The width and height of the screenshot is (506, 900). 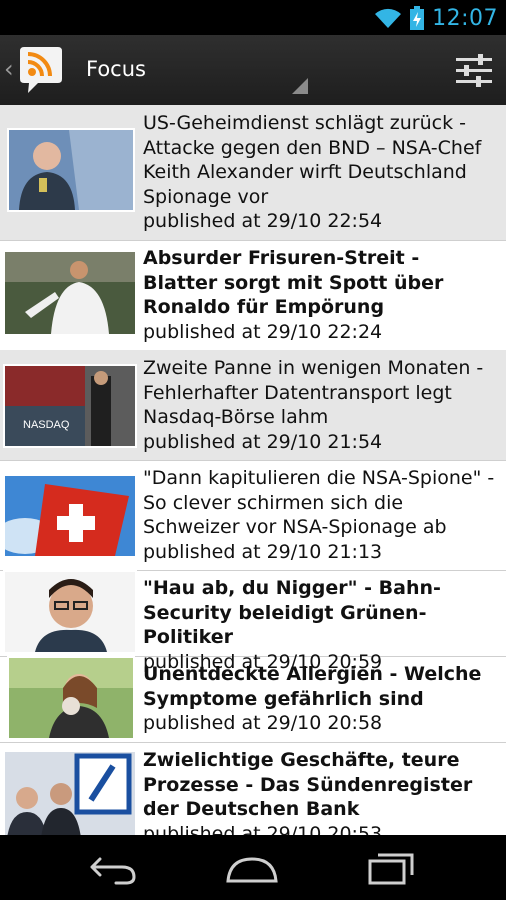 I want to click on back-icon, so click(x=112, y=867).